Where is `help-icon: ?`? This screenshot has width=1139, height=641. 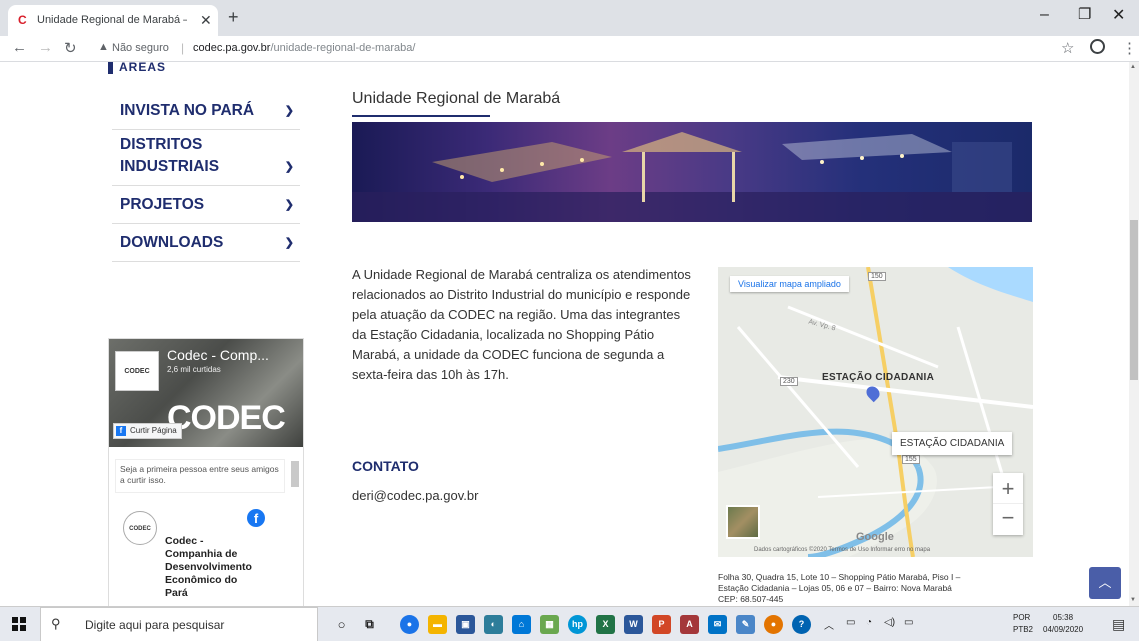 help-icon: ? is located at coordinates (801, 624).